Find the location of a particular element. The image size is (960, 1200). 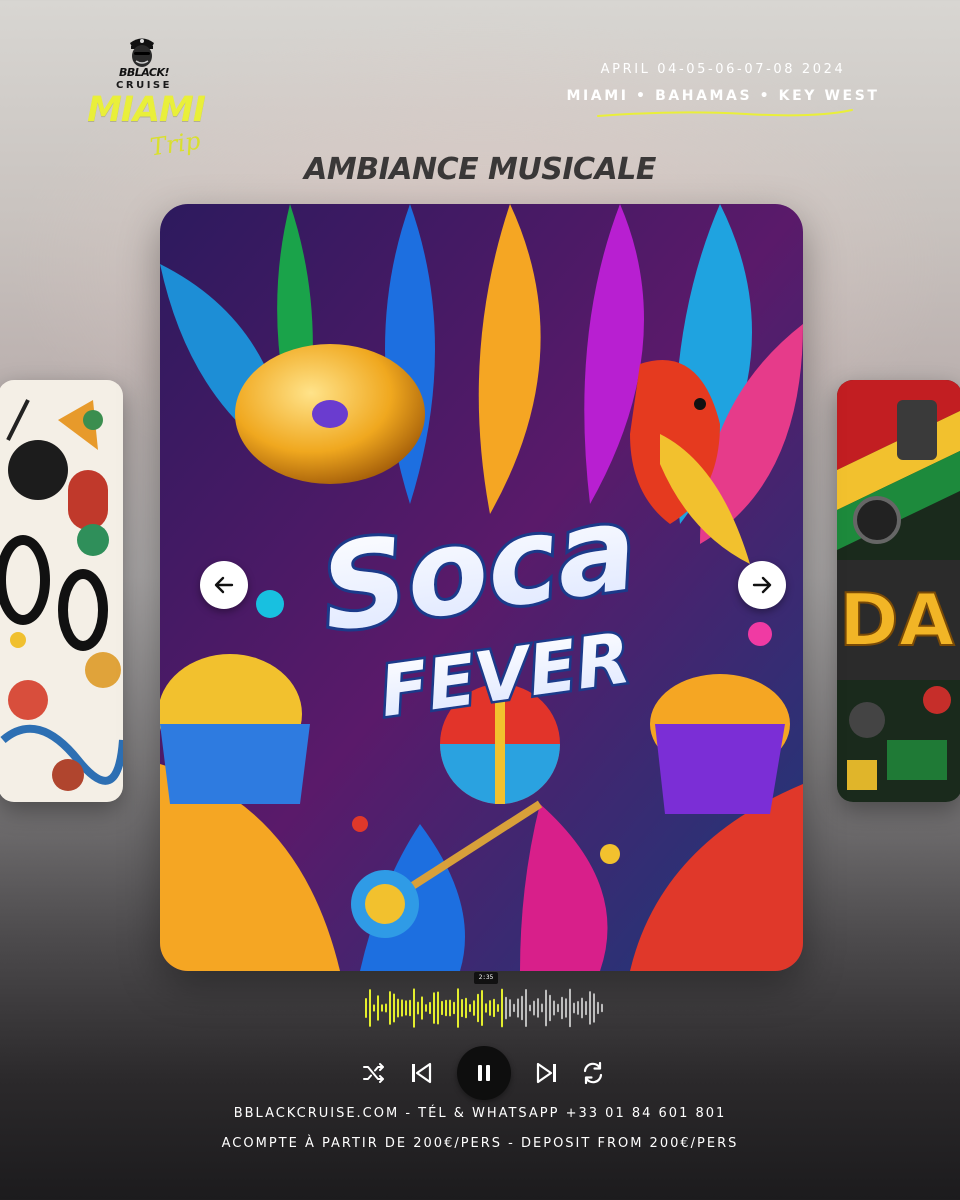

album-art-previous is located at coordinates (61, 591).